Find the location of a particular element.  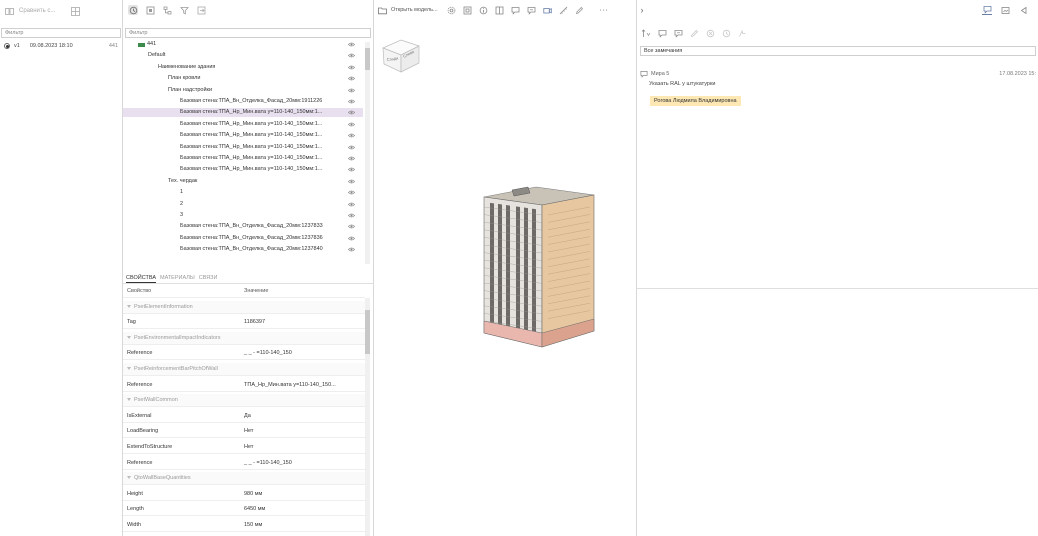

property-group: PsetEnvironmentalImpactIndicators is located at coordinates (244, 338).